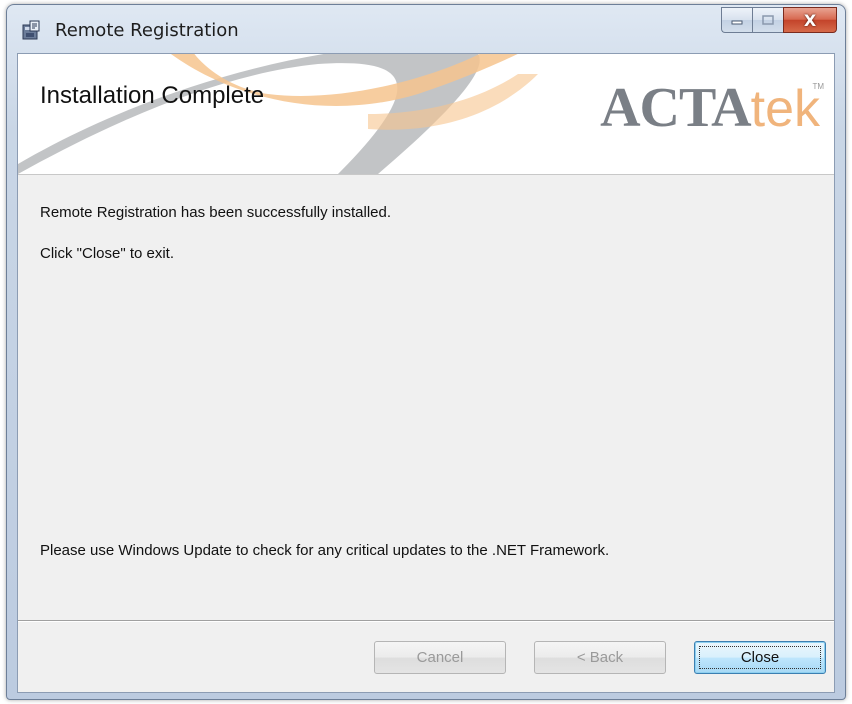 The image size is (852, 704). I want to click on title-bar: Remote Registration X, so click(426, 29).